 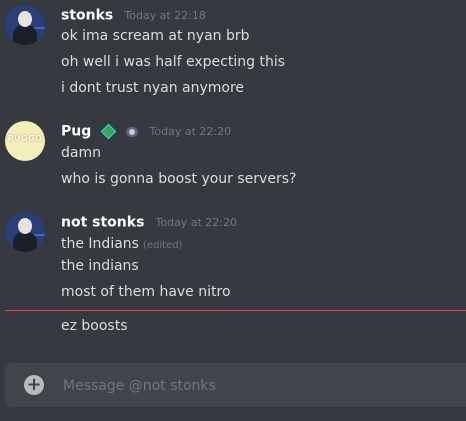 What do you see at coordinates (235, 310) in the screenshot?
I see `new-messages-divider` at bounding box center [235, 310].